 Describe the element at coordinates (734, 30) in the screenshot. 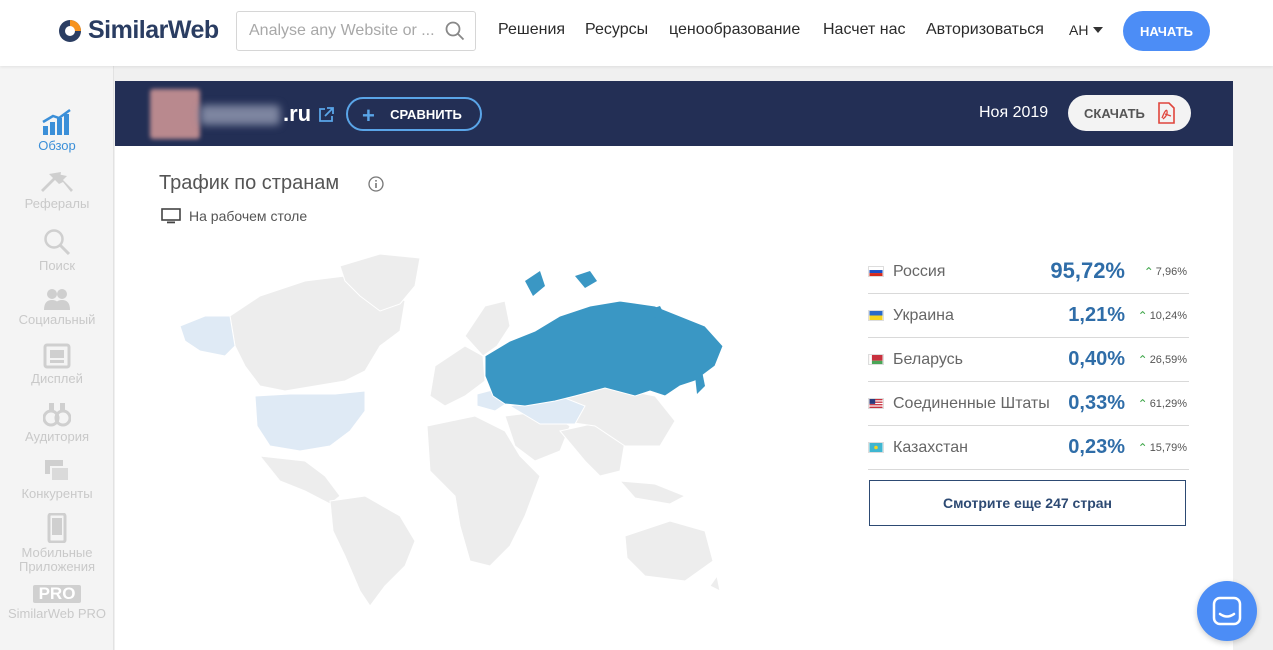

I see `nav-pricing: ценообразование` at that location.